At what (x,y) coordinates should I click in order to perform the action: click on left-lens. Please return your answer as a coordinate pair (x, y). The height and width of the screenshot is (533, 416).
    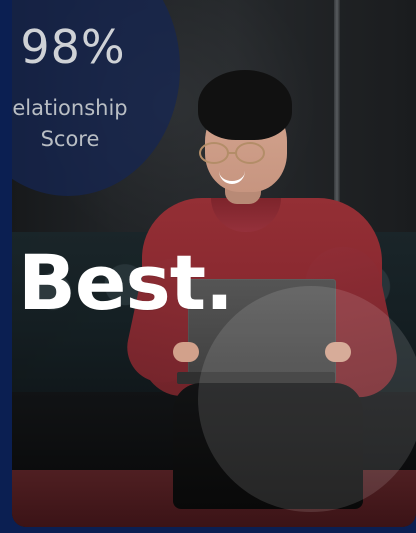
    Looking at the image, I should click on (214, 153).